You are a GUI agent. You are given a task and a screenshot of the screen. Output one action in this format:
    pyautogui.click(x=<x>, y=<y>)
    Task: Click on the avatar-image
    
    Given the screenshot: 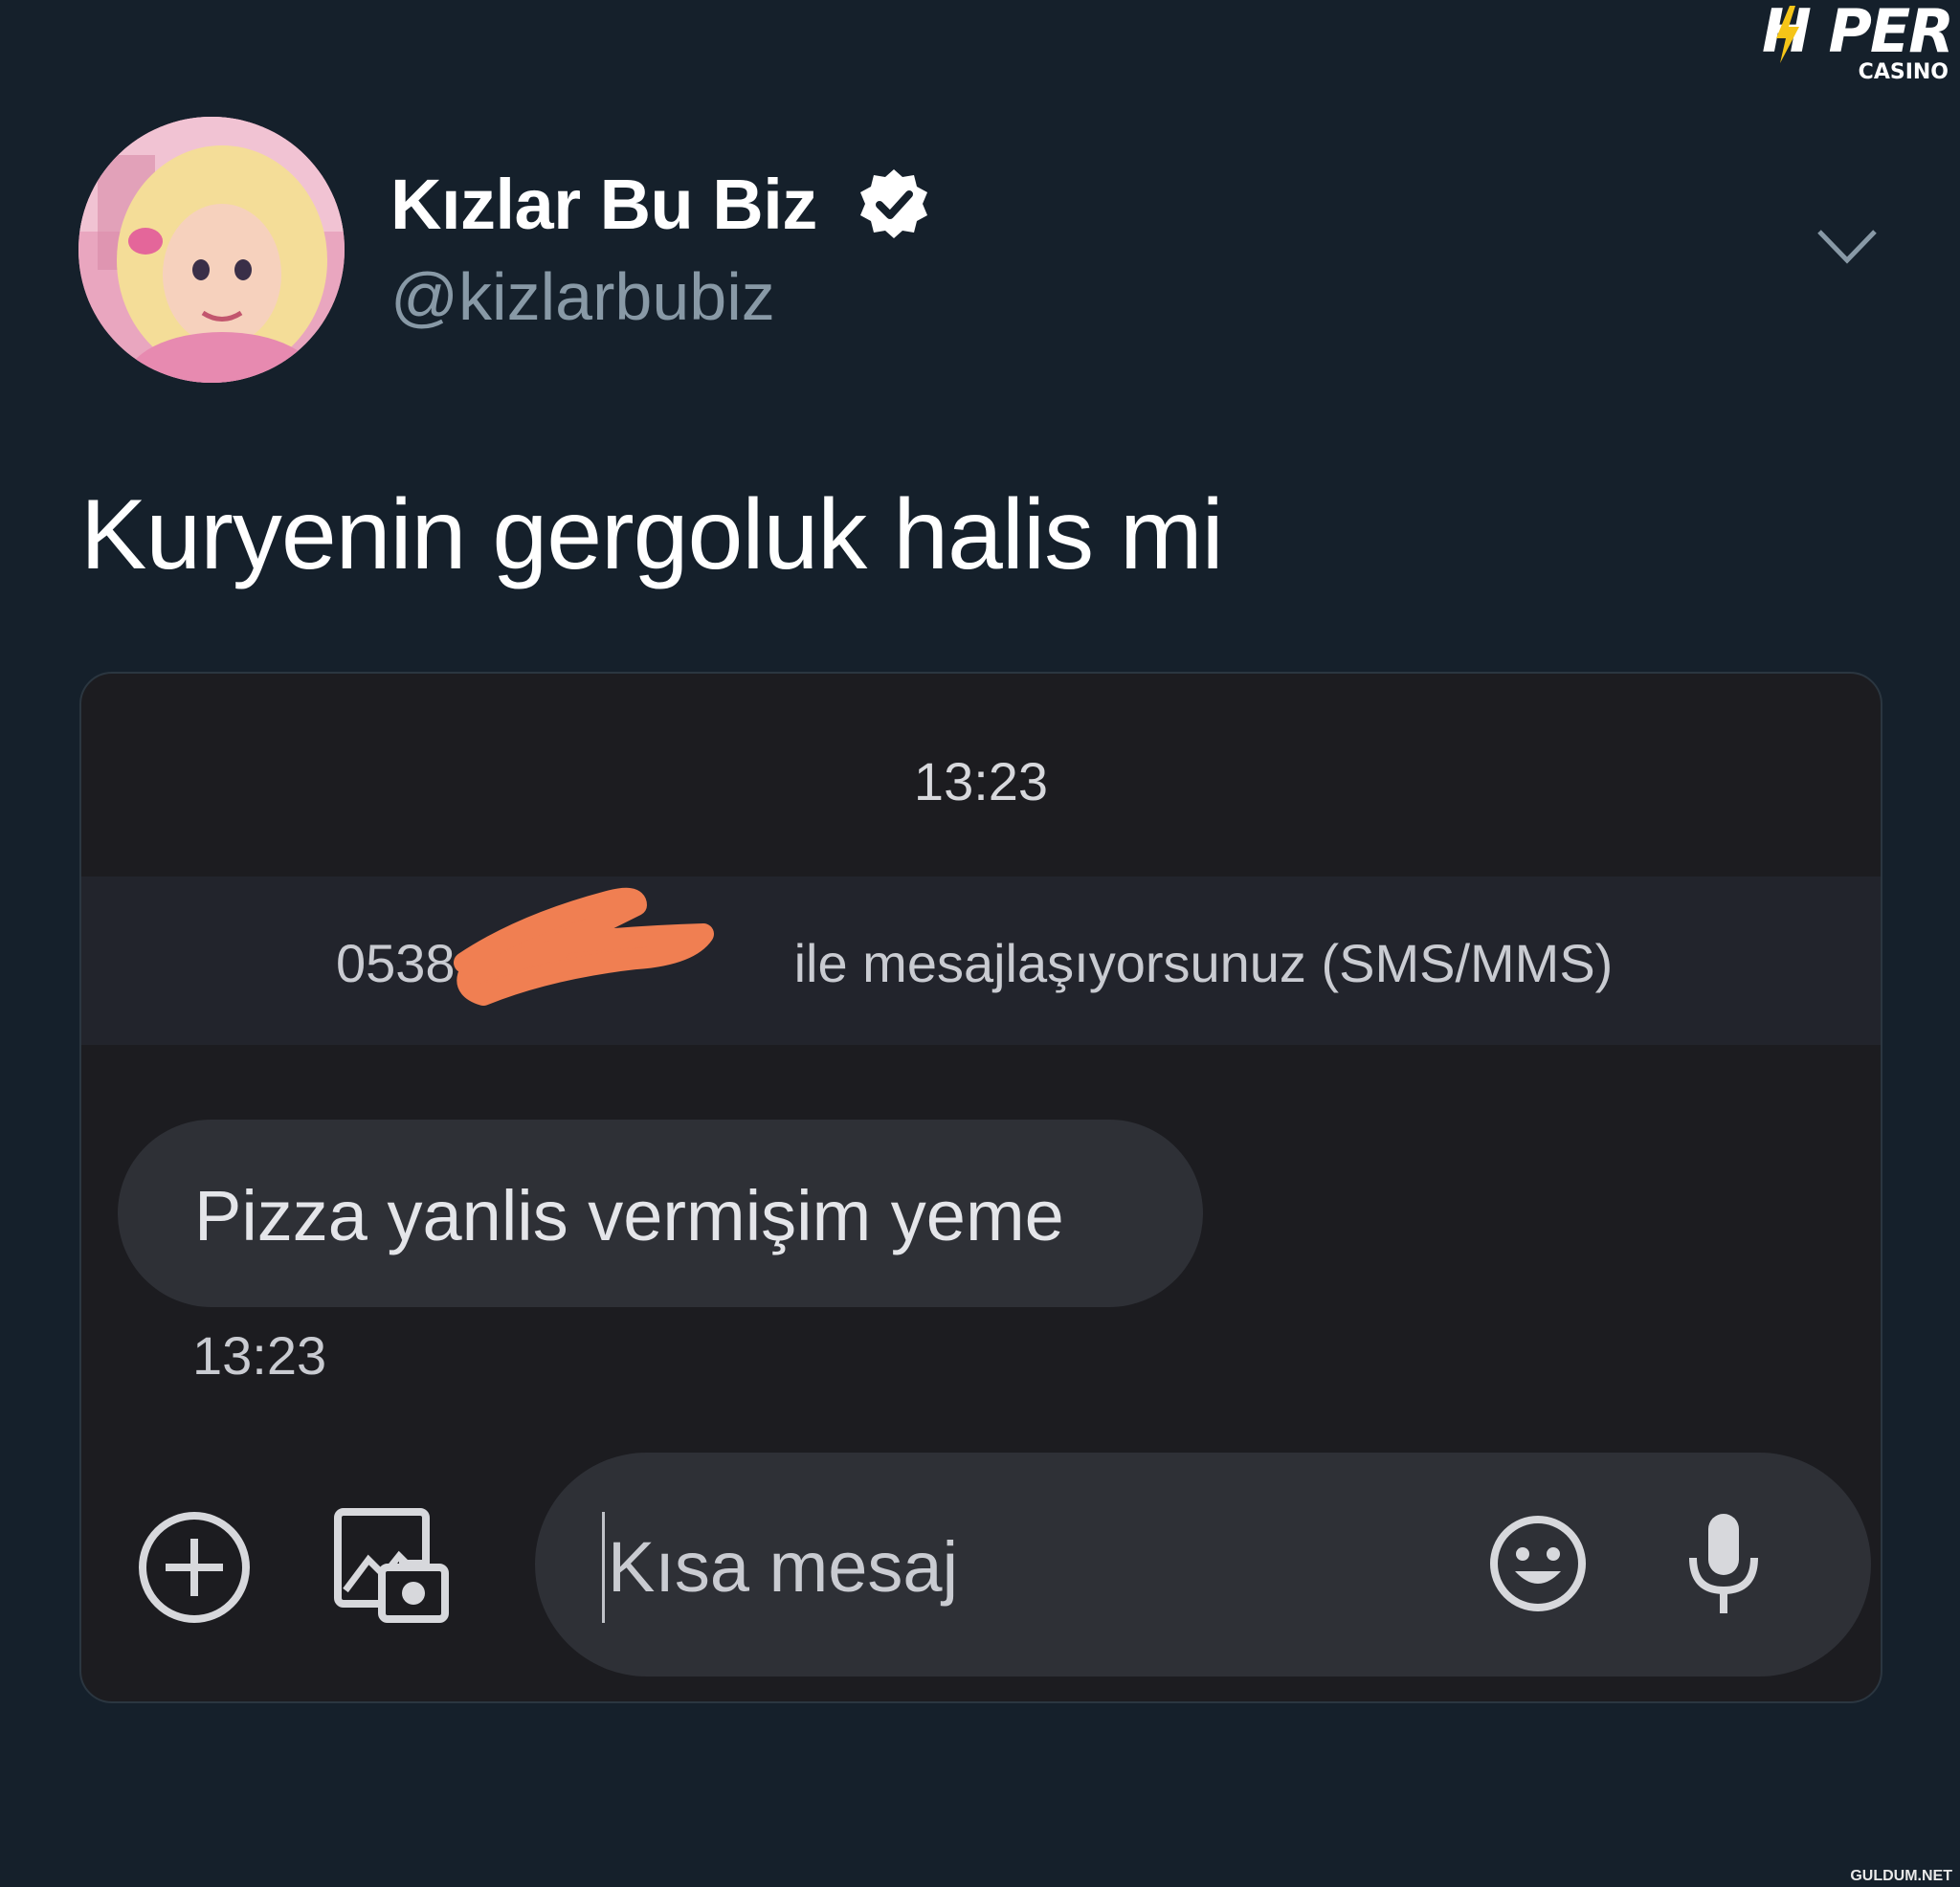 What is the action you would take?
    pyautogui.click(x=211, y=250)
    